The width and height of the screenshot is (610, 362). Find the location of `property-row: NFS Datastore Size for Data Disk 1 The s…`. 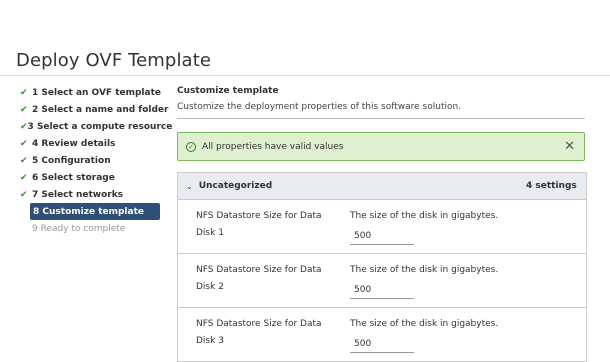

property-row: NFS Datastore Size for Data Disk 1 The s… is located at coordinates (382, 227).